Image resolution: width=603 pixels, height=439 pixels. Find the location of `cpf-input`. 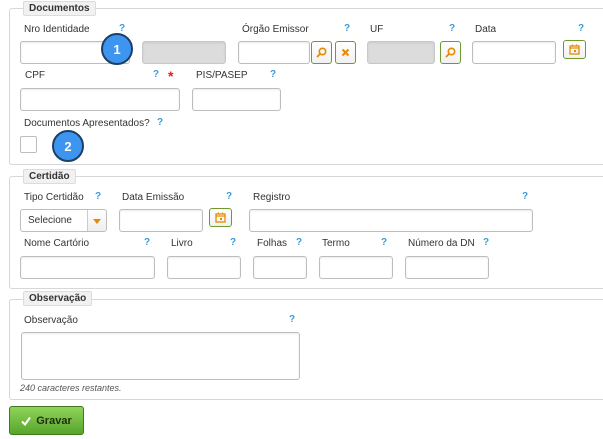

cpf-input is located at coordinates (100, 99).